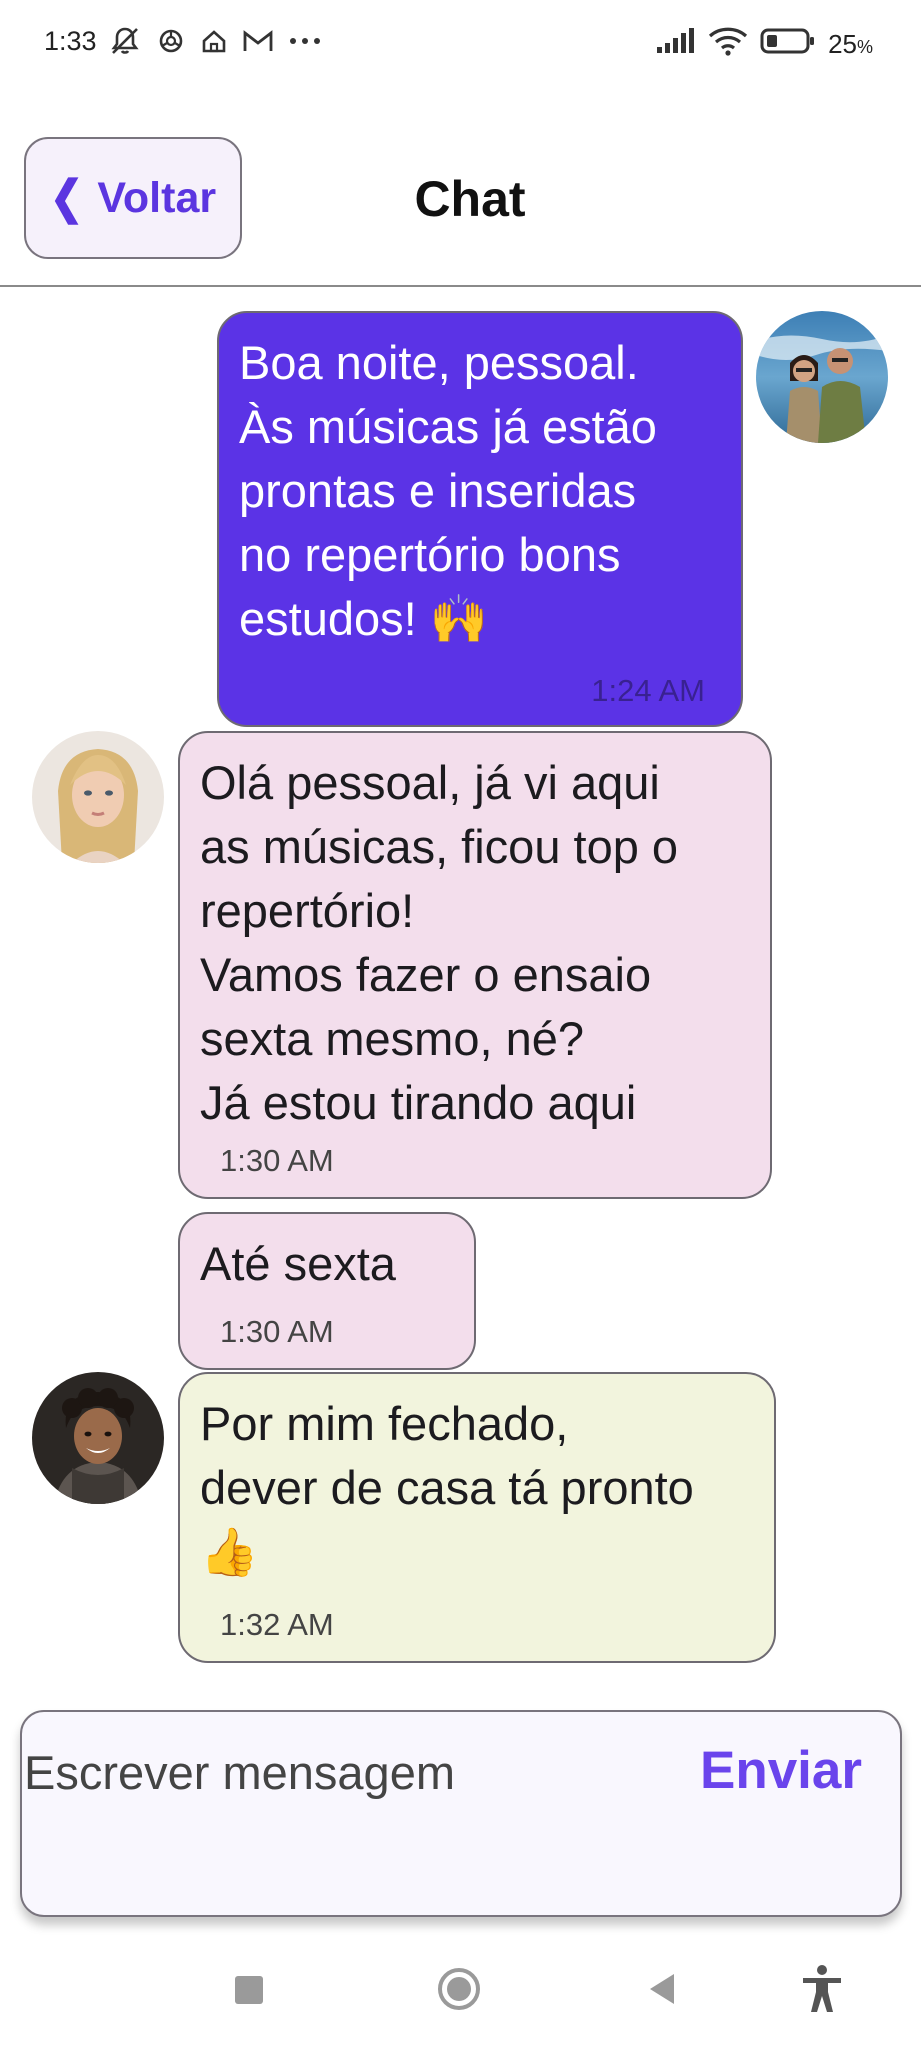 The height and width of the screenshot is (2048, 921). I want to click on status-left-icons, so click(215, 41).